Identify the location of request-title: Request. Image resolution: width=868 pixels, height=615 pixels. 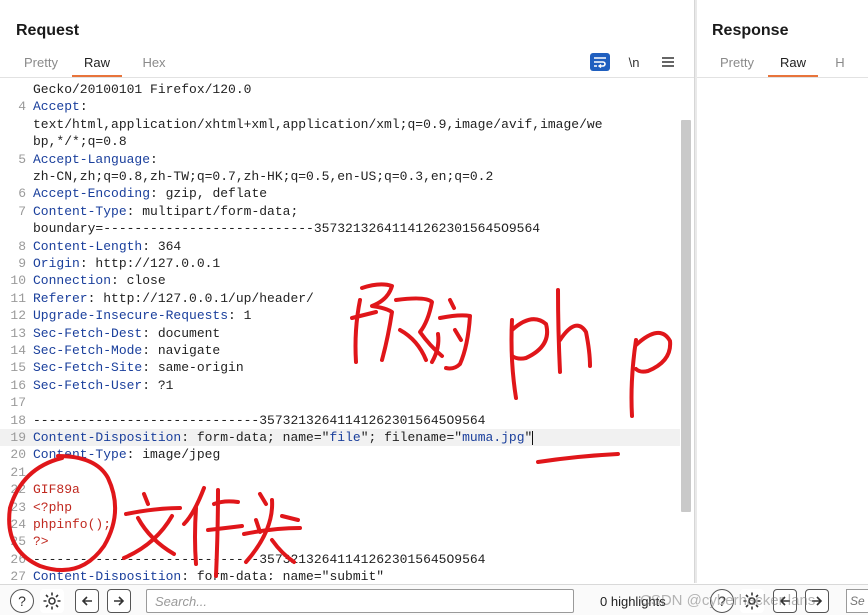
(48, 30).